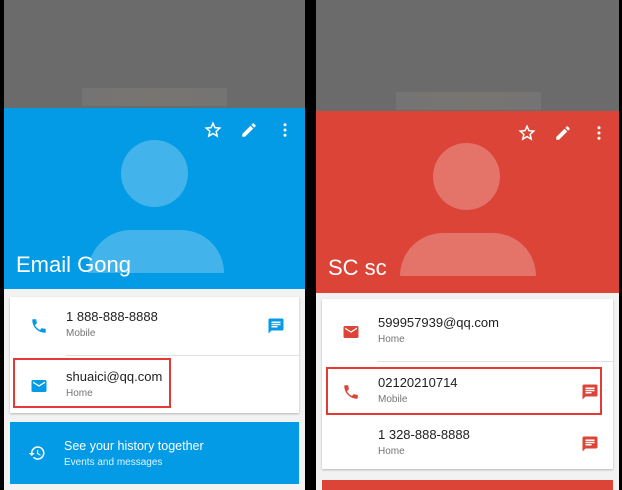  Describe the element at coordinates (73, 264) in the screenshot. I see `contact-name: Email Gong` at that location.